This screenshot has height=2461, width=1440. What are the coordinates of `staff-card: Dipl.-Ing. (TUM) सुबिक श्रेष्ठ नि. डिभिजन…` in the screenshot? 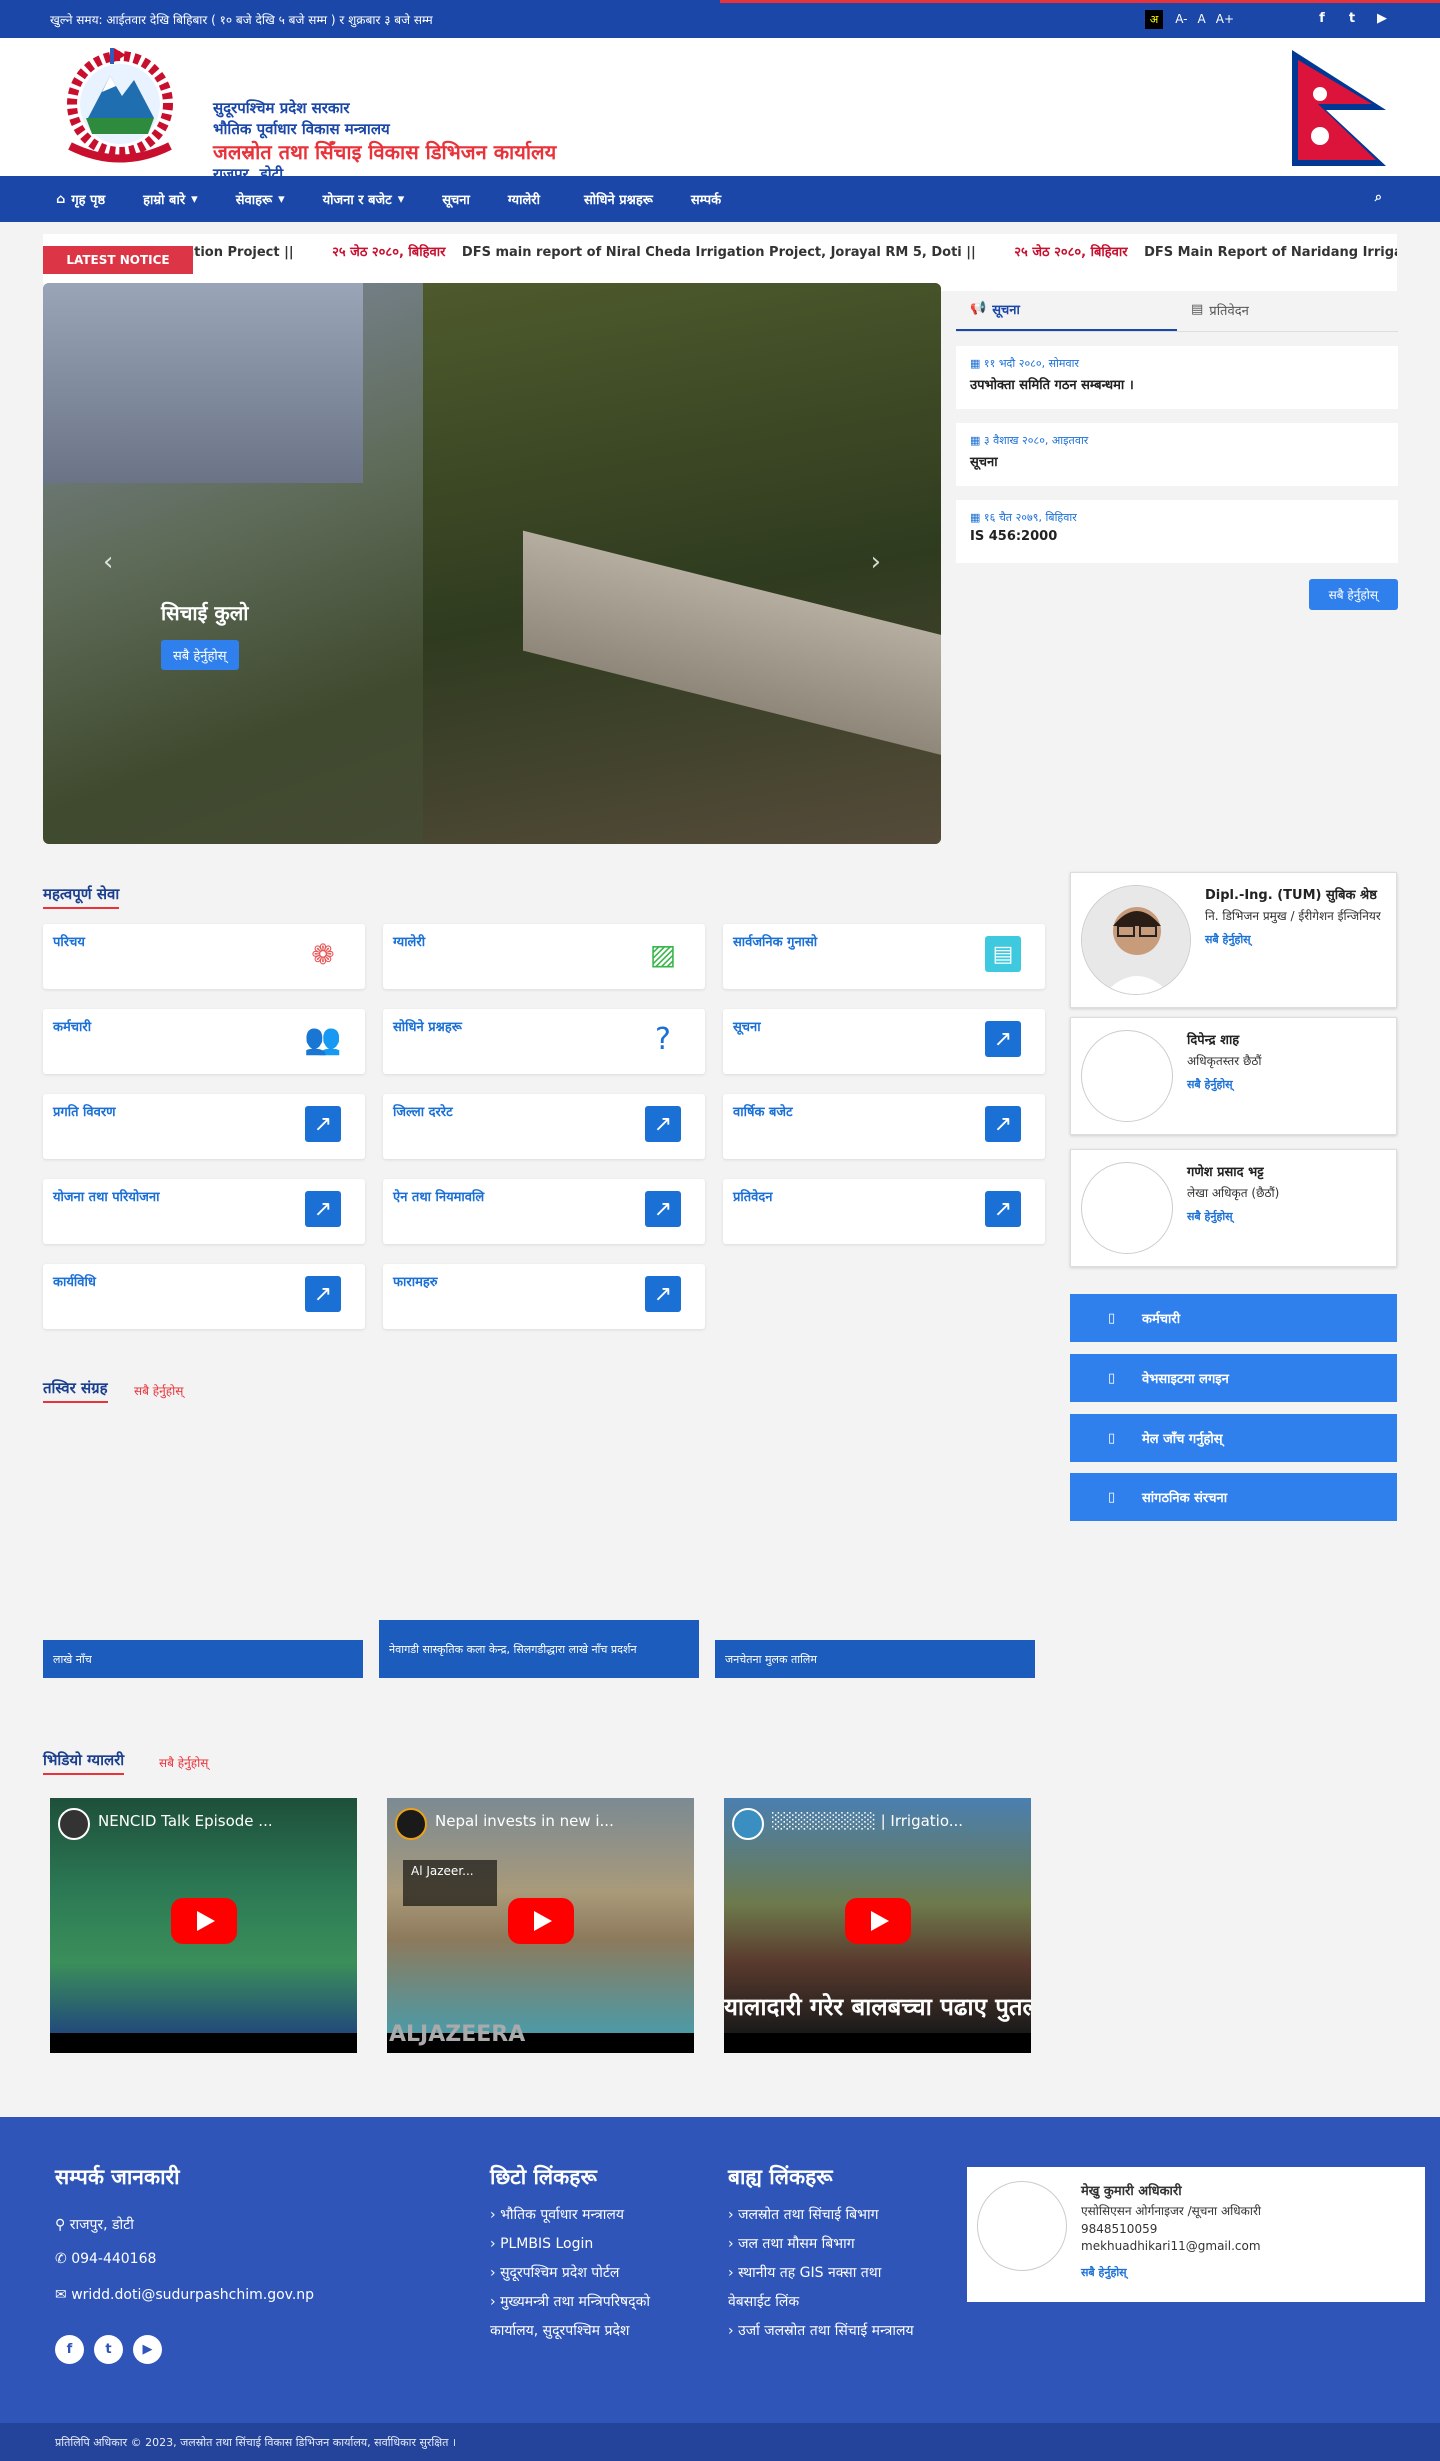 It's located at (1233, 940).